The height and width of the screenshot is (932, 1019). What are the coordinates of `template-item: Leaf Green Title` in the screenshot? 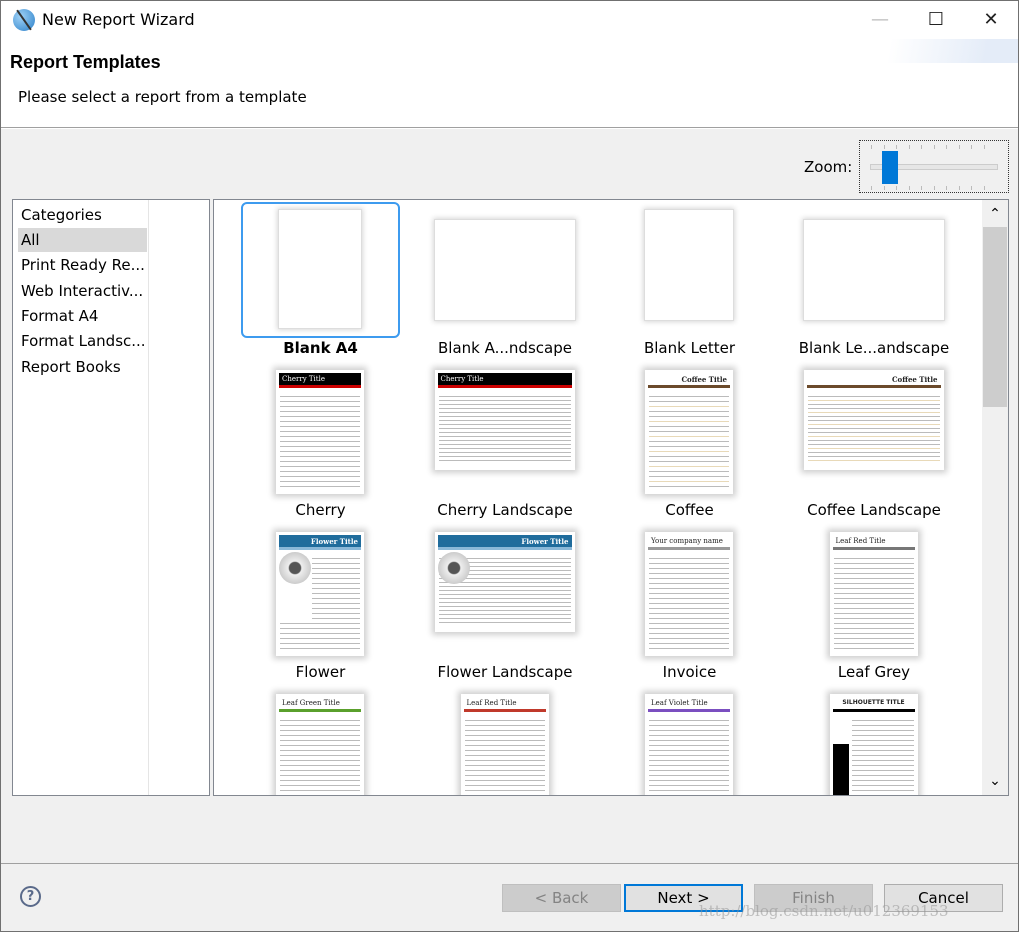 It's located at (320, 740).